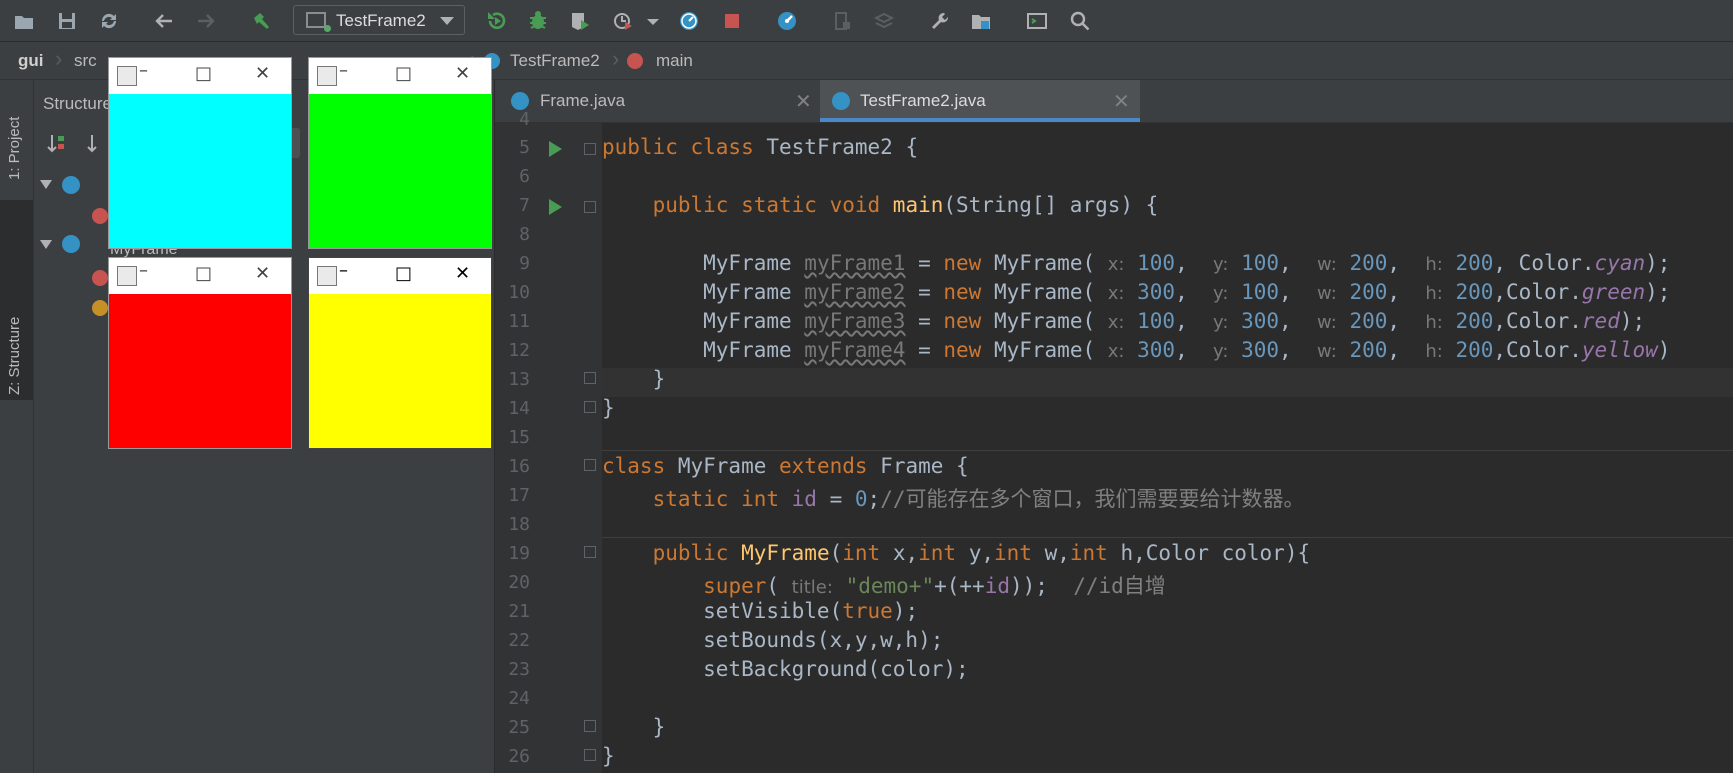 The height and width of the screenshot is (773, 1733). Describe the element at coordinates (978, 499) in the screenshot. I see `code-line-17: static int id = 0;//可能存在多个窗口，我们需要要给计数器。` at that location.